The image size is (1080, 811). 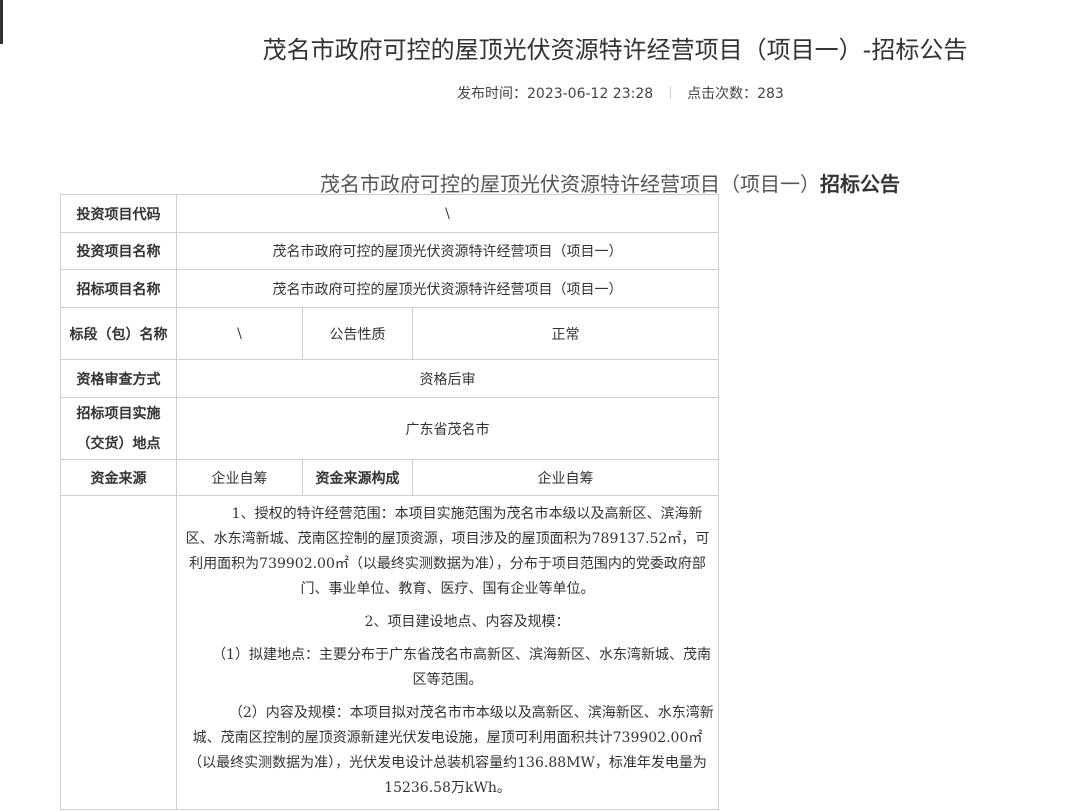 What do you see at coordinates (467, 622) in the screenshot?
I see `content-paragraph: 2、项目建设地点、内容及规模：` at bounding box center [467, 622].